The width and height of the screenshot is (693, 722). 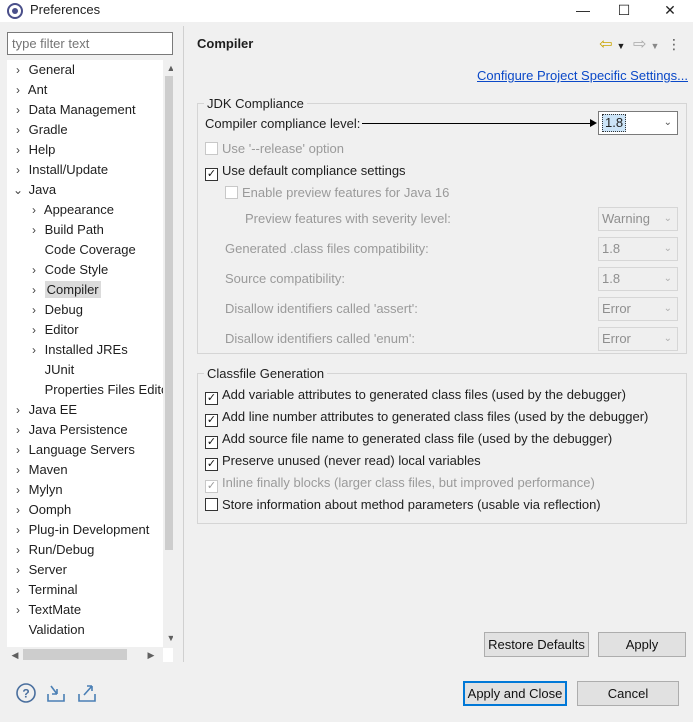 I want to click on tree-item-code-style: › Code Style, so click(x=67, y=270).